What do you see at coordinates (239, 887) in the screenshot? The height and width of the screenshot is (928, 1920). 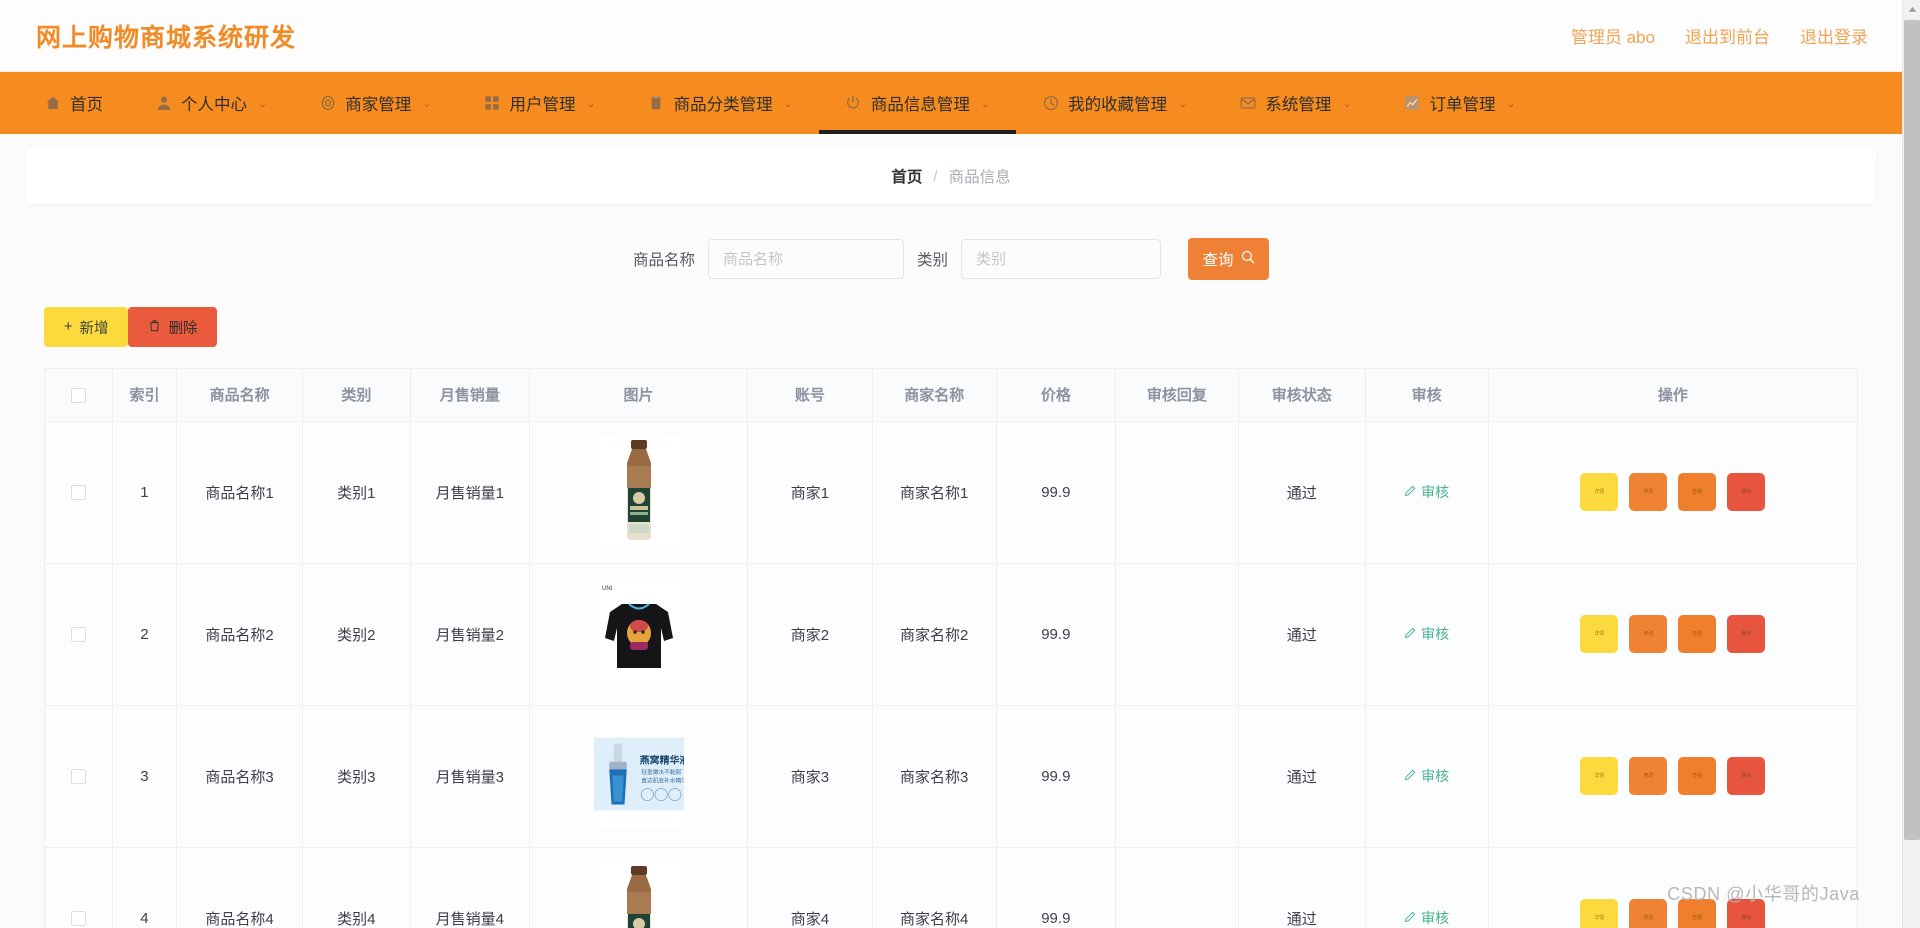 I see `cell-product-name: 商品名称4` at bounding box center [239, 887].